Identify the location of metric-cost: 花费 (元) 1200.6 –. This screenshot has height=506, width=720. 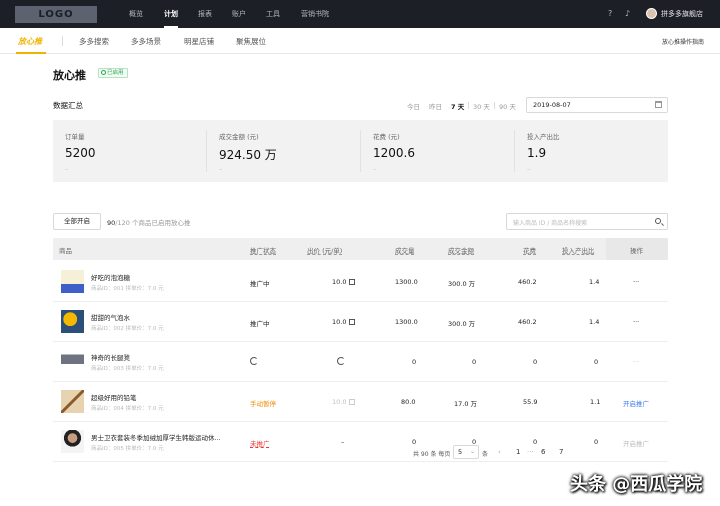
(437, 151).